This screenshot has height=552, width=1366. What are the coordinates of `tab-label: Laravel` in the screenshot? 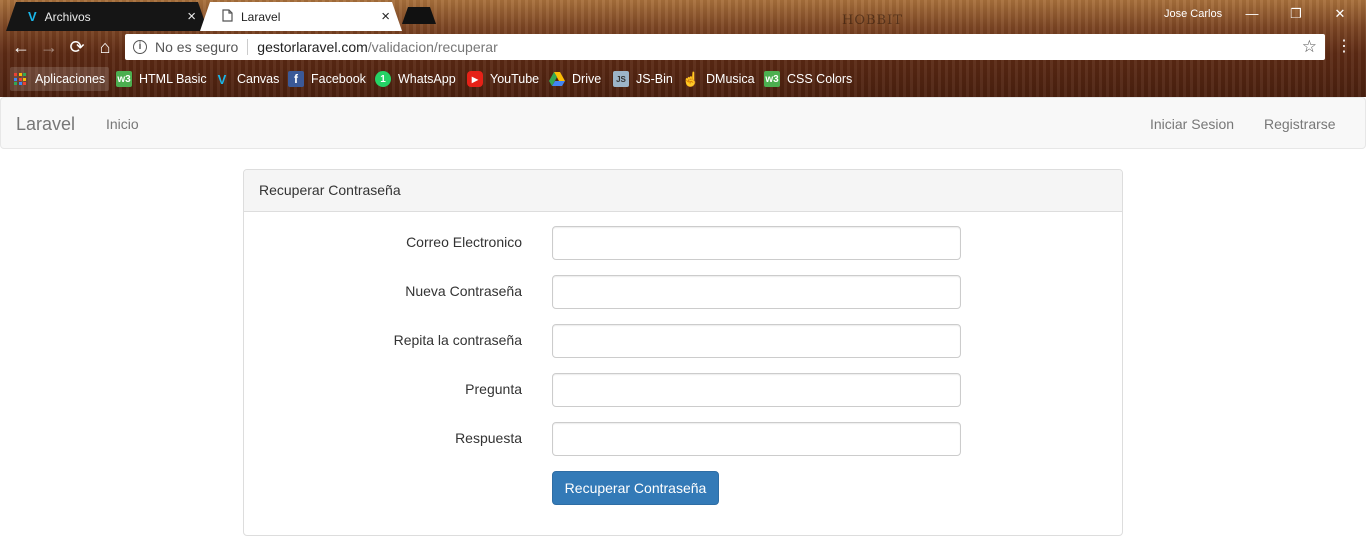 It's located at (261, 16).